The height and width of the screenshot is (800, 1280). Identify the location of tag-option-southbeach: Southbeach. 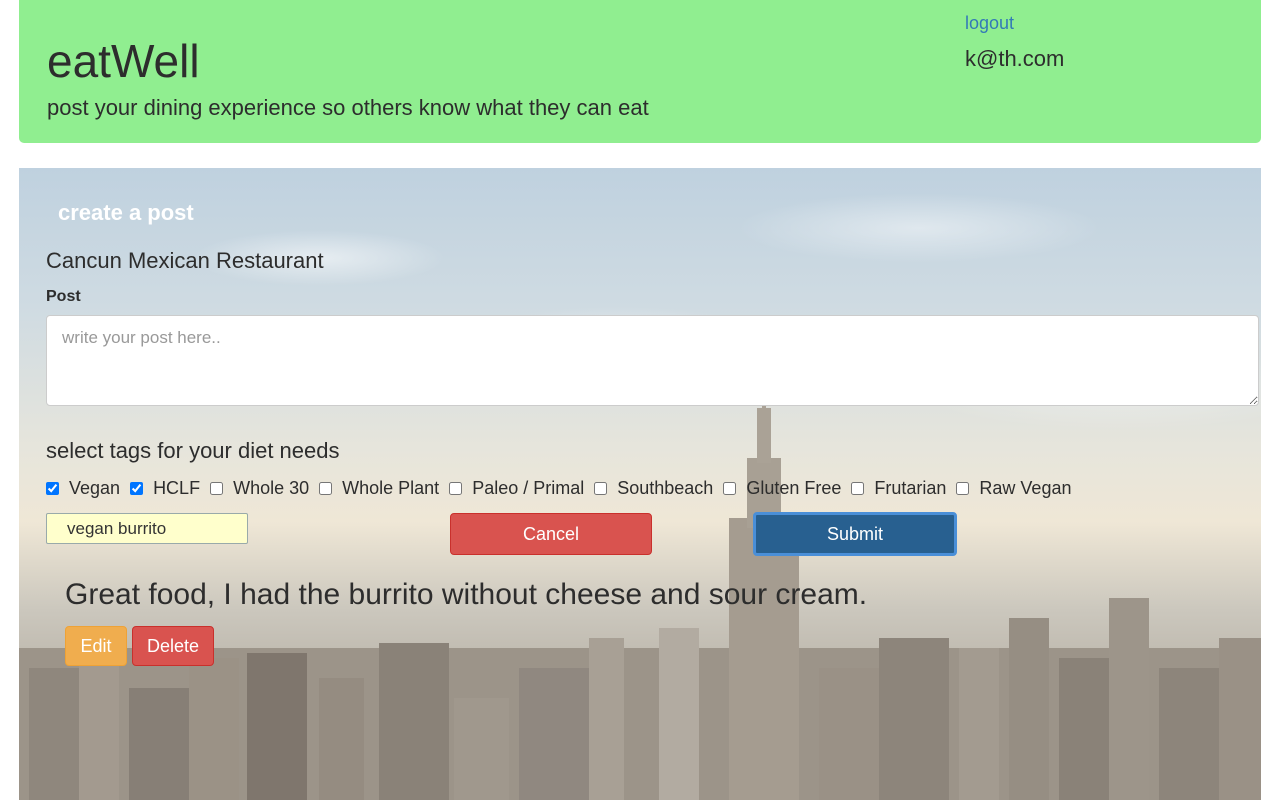
(656, 488).